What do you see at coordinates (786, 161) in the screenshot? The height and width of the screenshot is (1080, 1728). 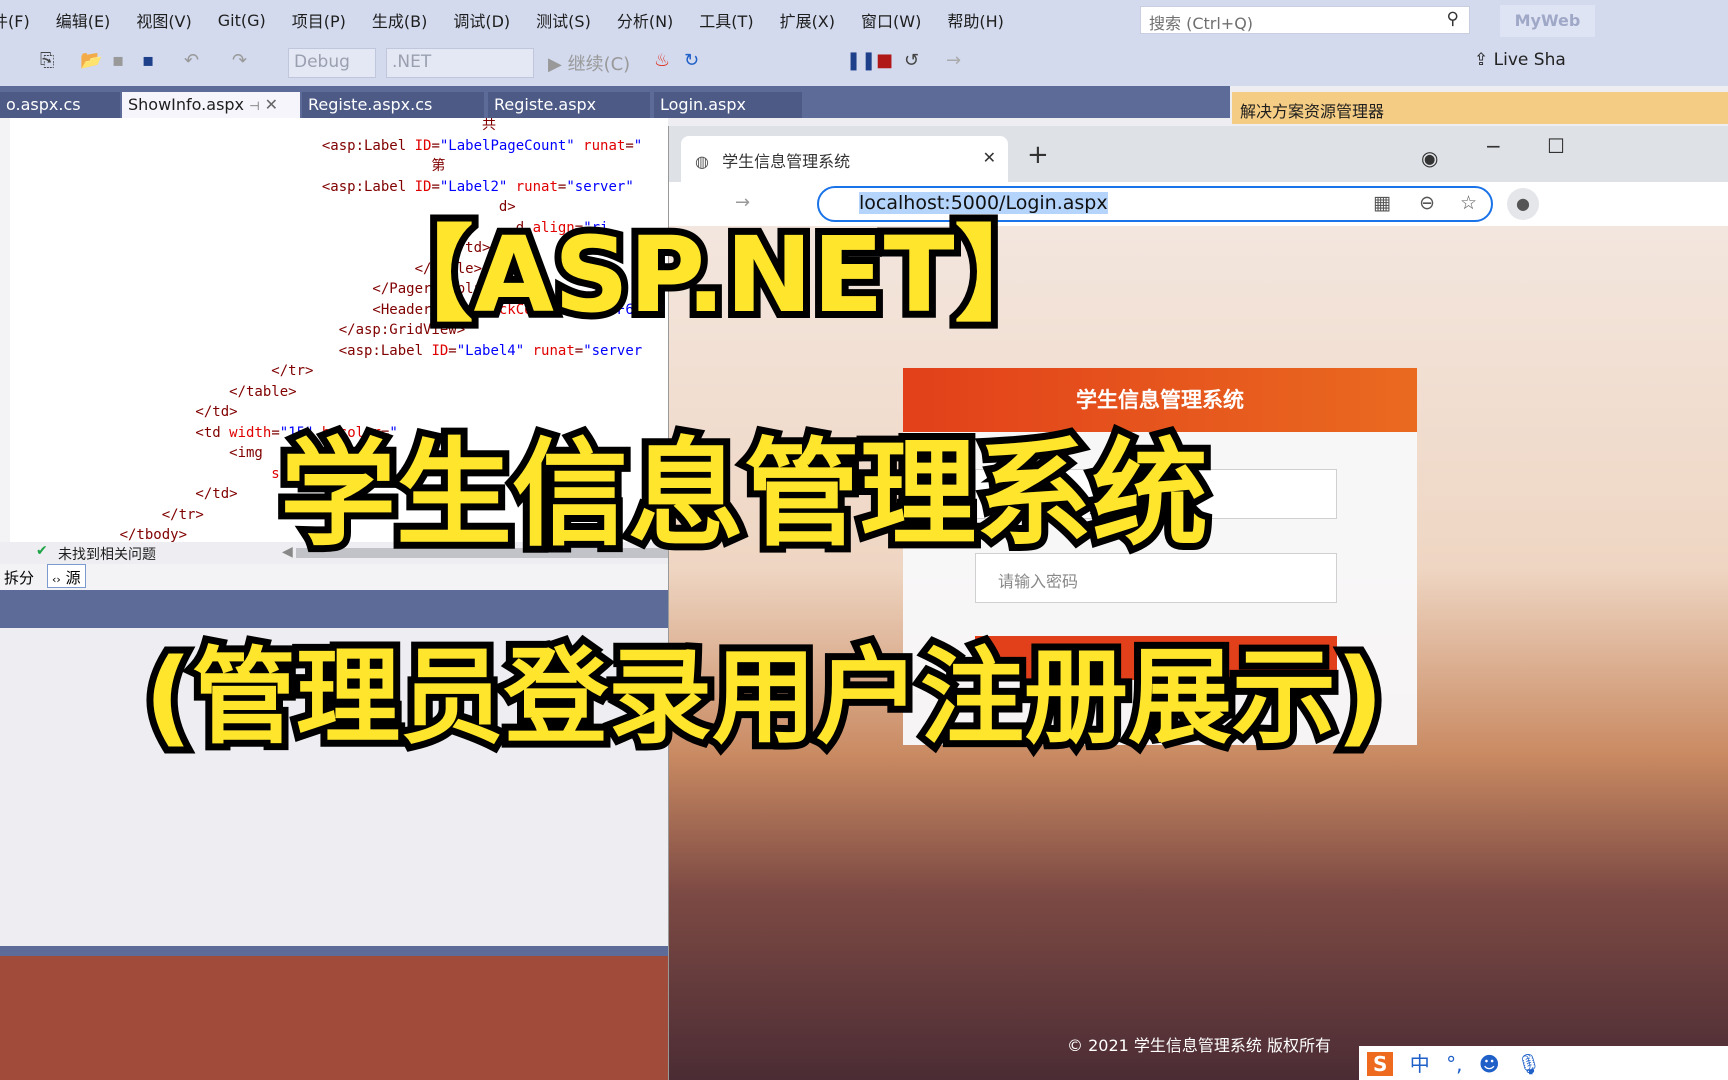 I see `browser-tab-title: 学生信息管理系统` at bounding box center [786, 161].